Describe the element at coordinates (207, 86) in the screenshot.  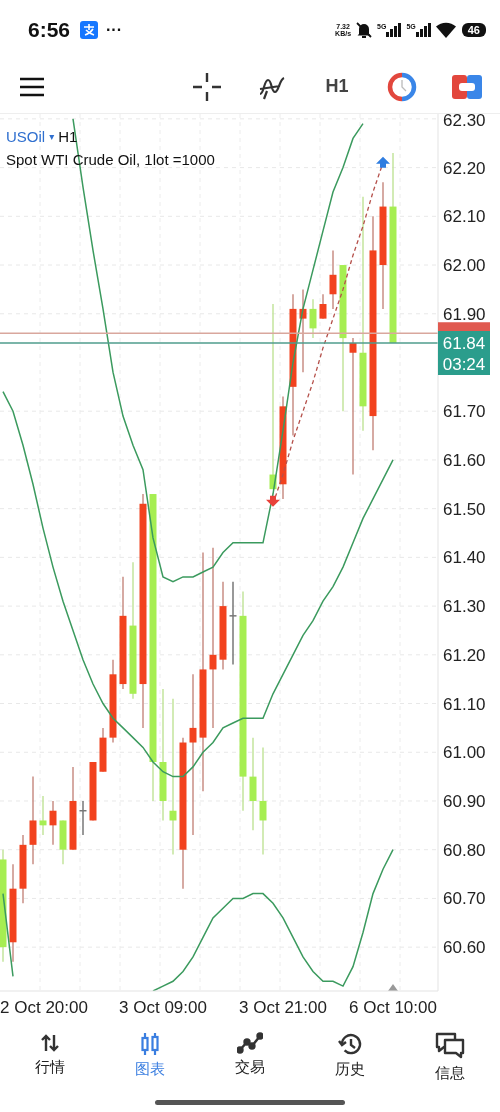
I see `crosshair-icon` at that location.